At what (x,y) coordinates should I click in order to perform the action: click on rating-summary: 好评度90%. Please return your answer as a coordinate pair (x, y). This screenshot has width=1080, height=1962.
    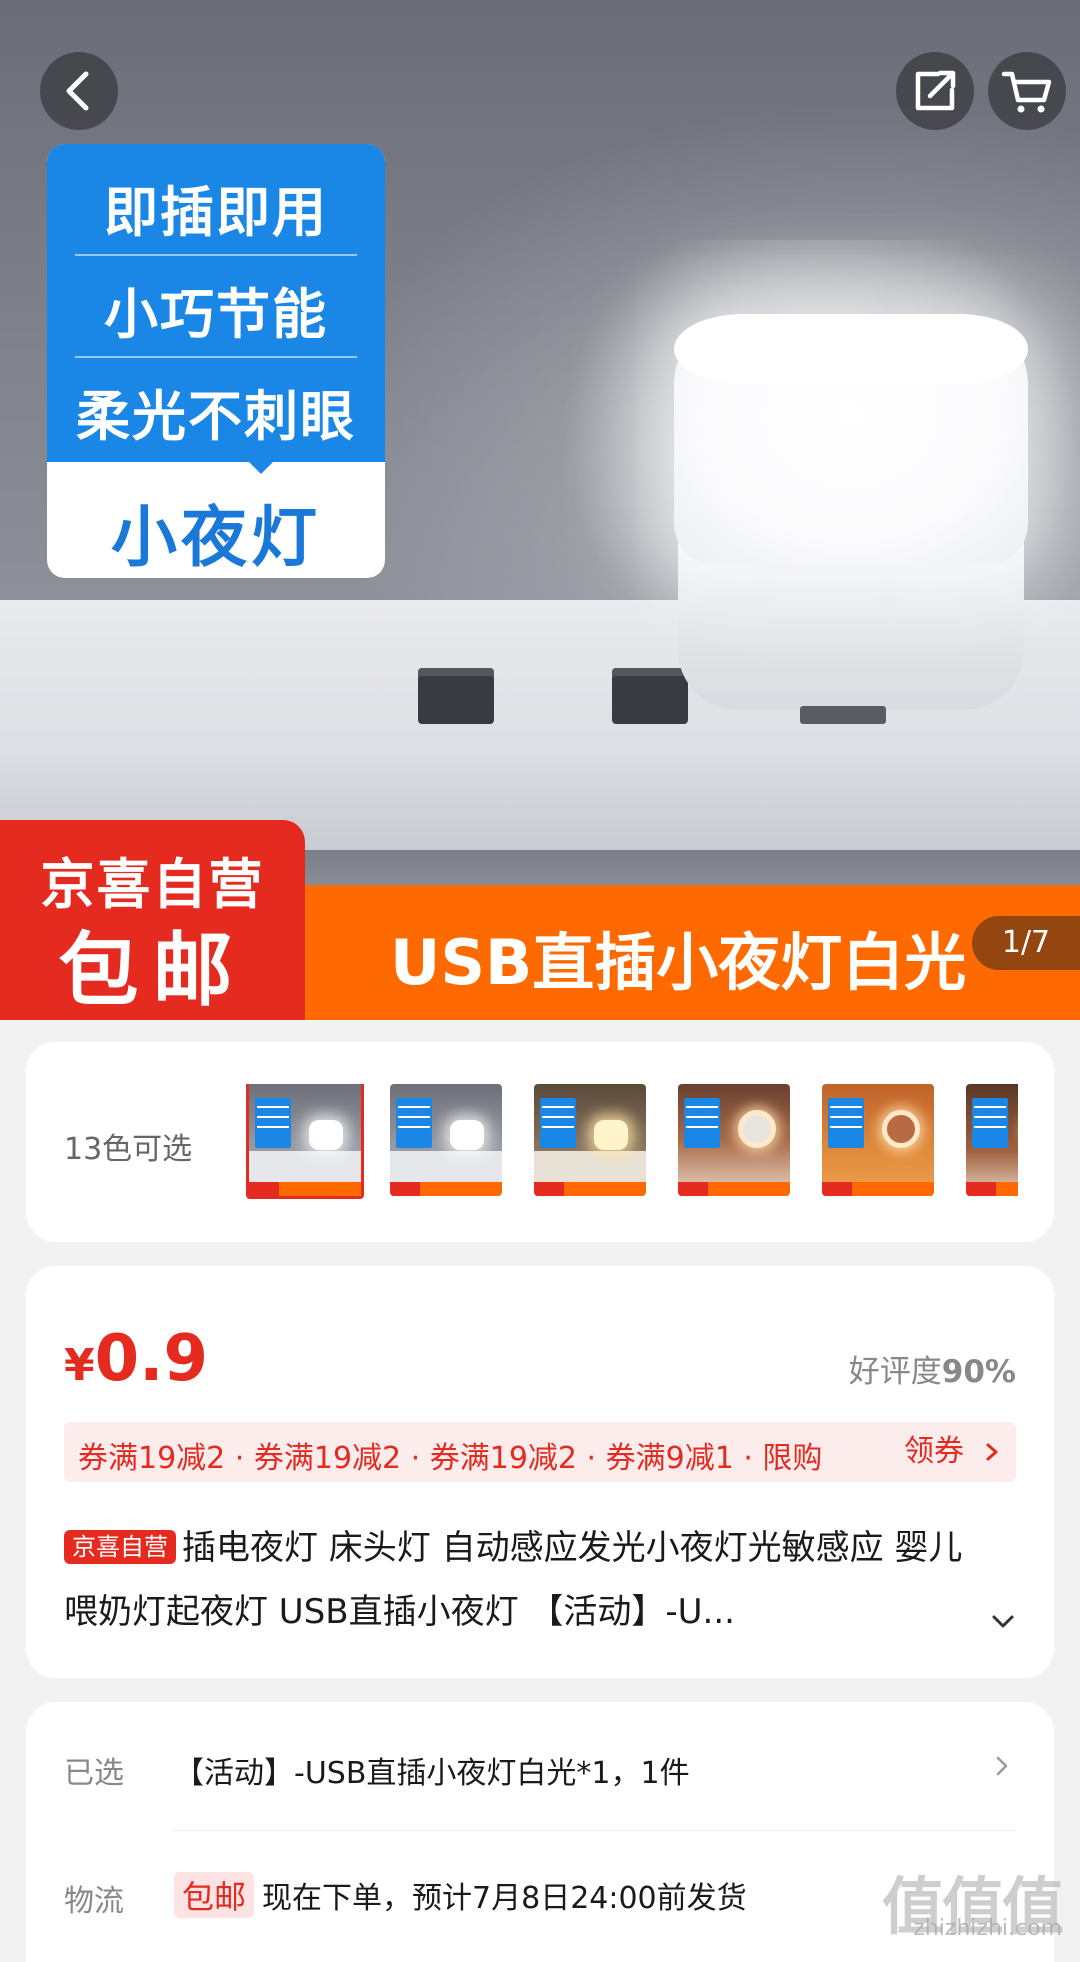
    Looking at the image, I should click on (932, 1368).